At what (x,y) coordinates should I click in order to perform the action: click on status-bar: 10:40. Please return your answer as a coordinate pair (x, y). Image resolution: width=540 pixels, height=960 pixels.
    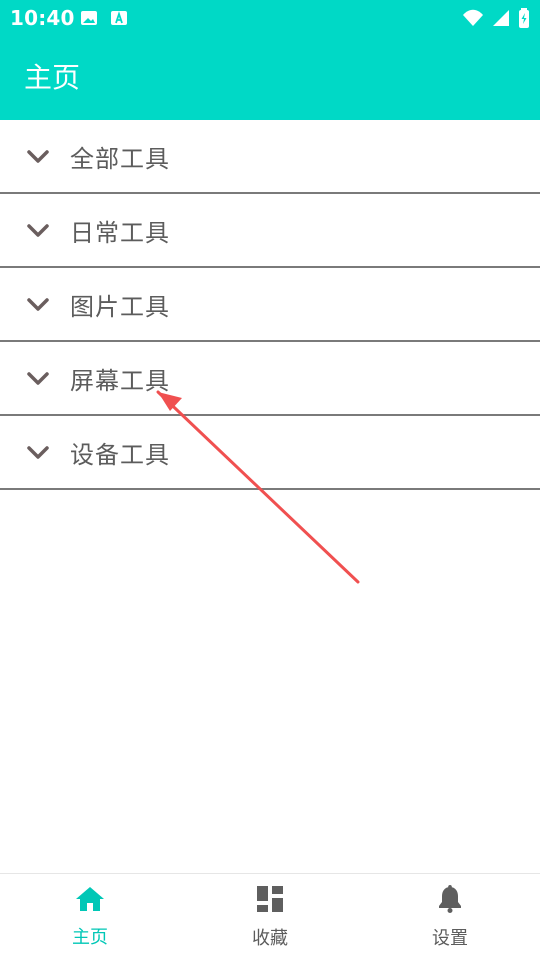
    Looking at the image, I should click on (270, 18).